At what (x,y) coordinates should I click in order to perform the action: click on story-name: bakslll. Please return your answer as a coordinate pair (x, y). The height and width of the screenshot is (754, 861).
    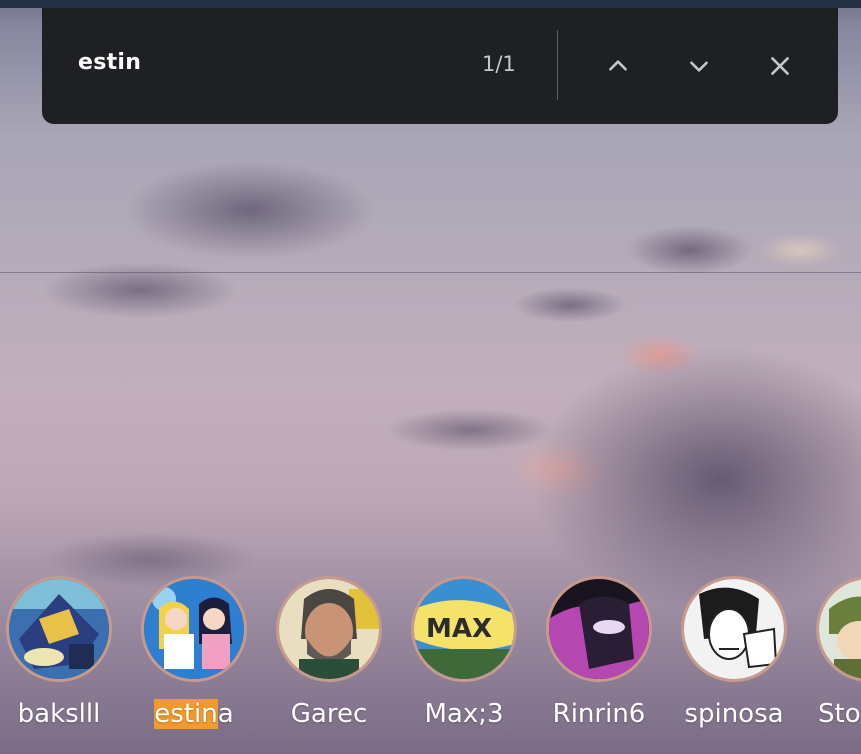
    Looking at the image, I should click on (59, 714).